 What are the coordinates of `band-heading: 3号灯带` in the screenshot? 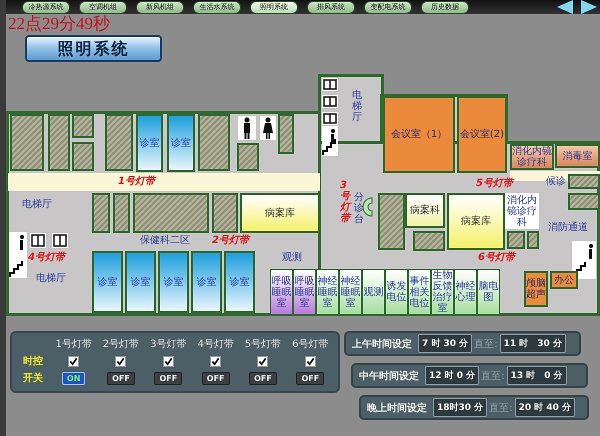 It's located at (168, 344).